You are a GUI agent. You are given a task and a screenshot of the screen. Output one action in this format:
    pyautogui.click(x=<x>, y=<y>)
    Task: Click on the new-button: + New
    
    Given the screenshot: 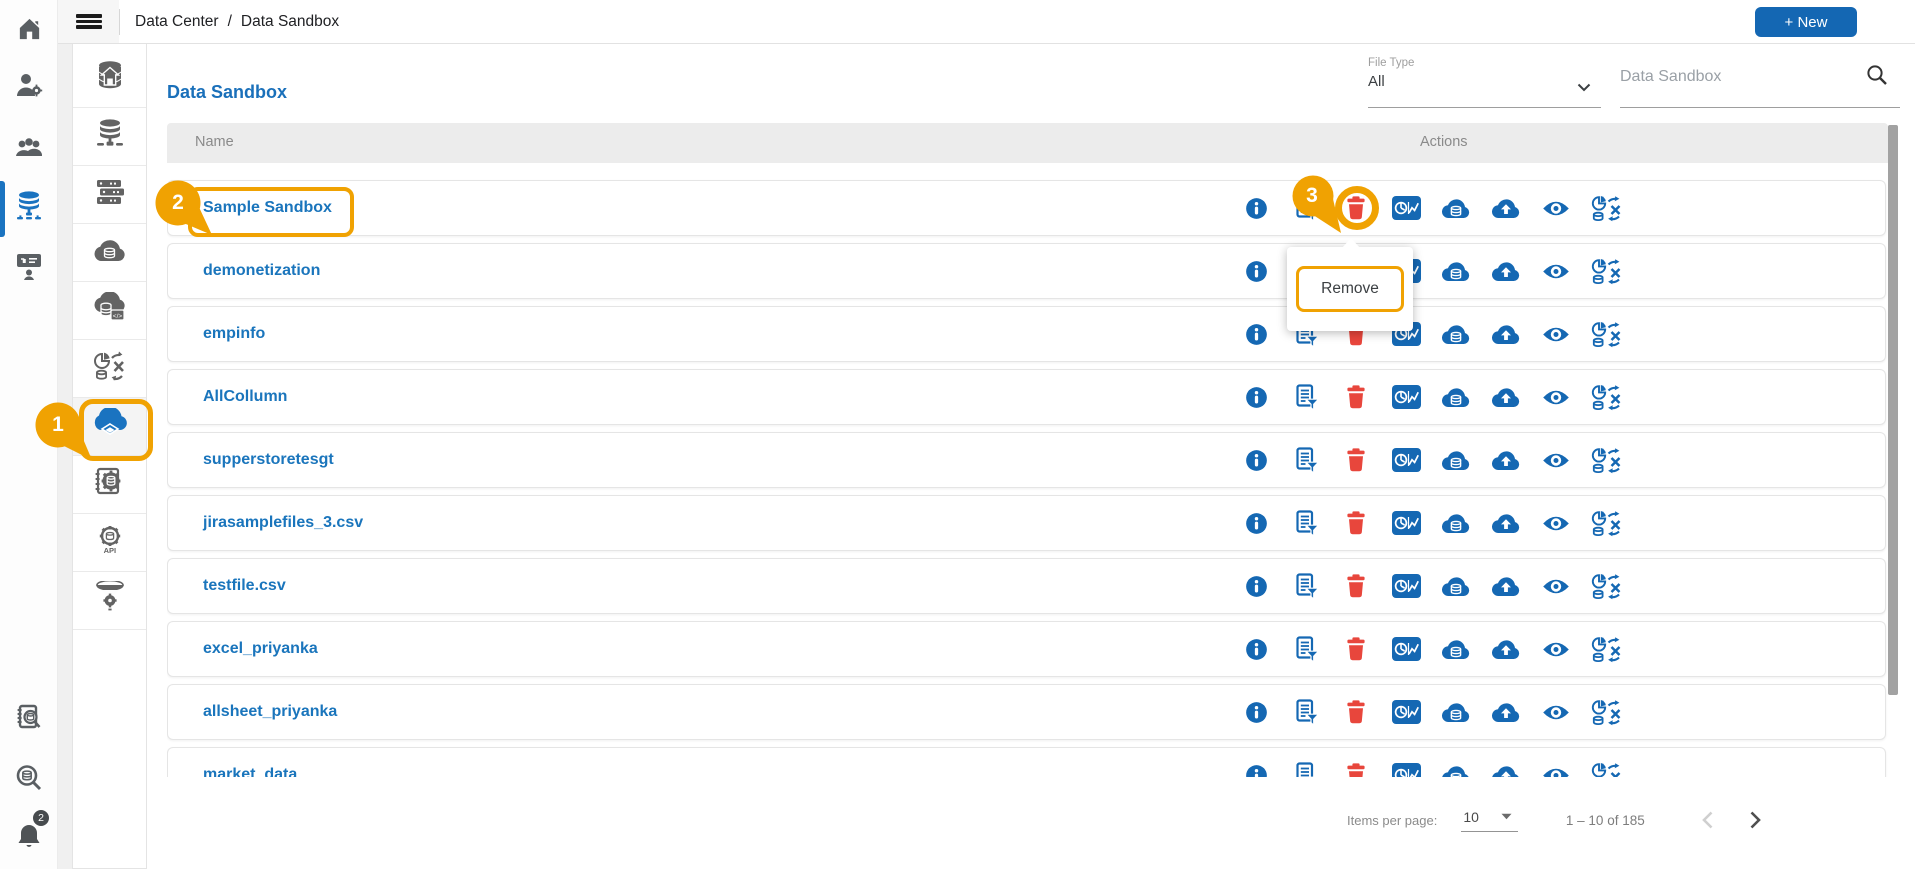 What is the action you would take?
    pyautogui.click(x=1806, y=22)
    